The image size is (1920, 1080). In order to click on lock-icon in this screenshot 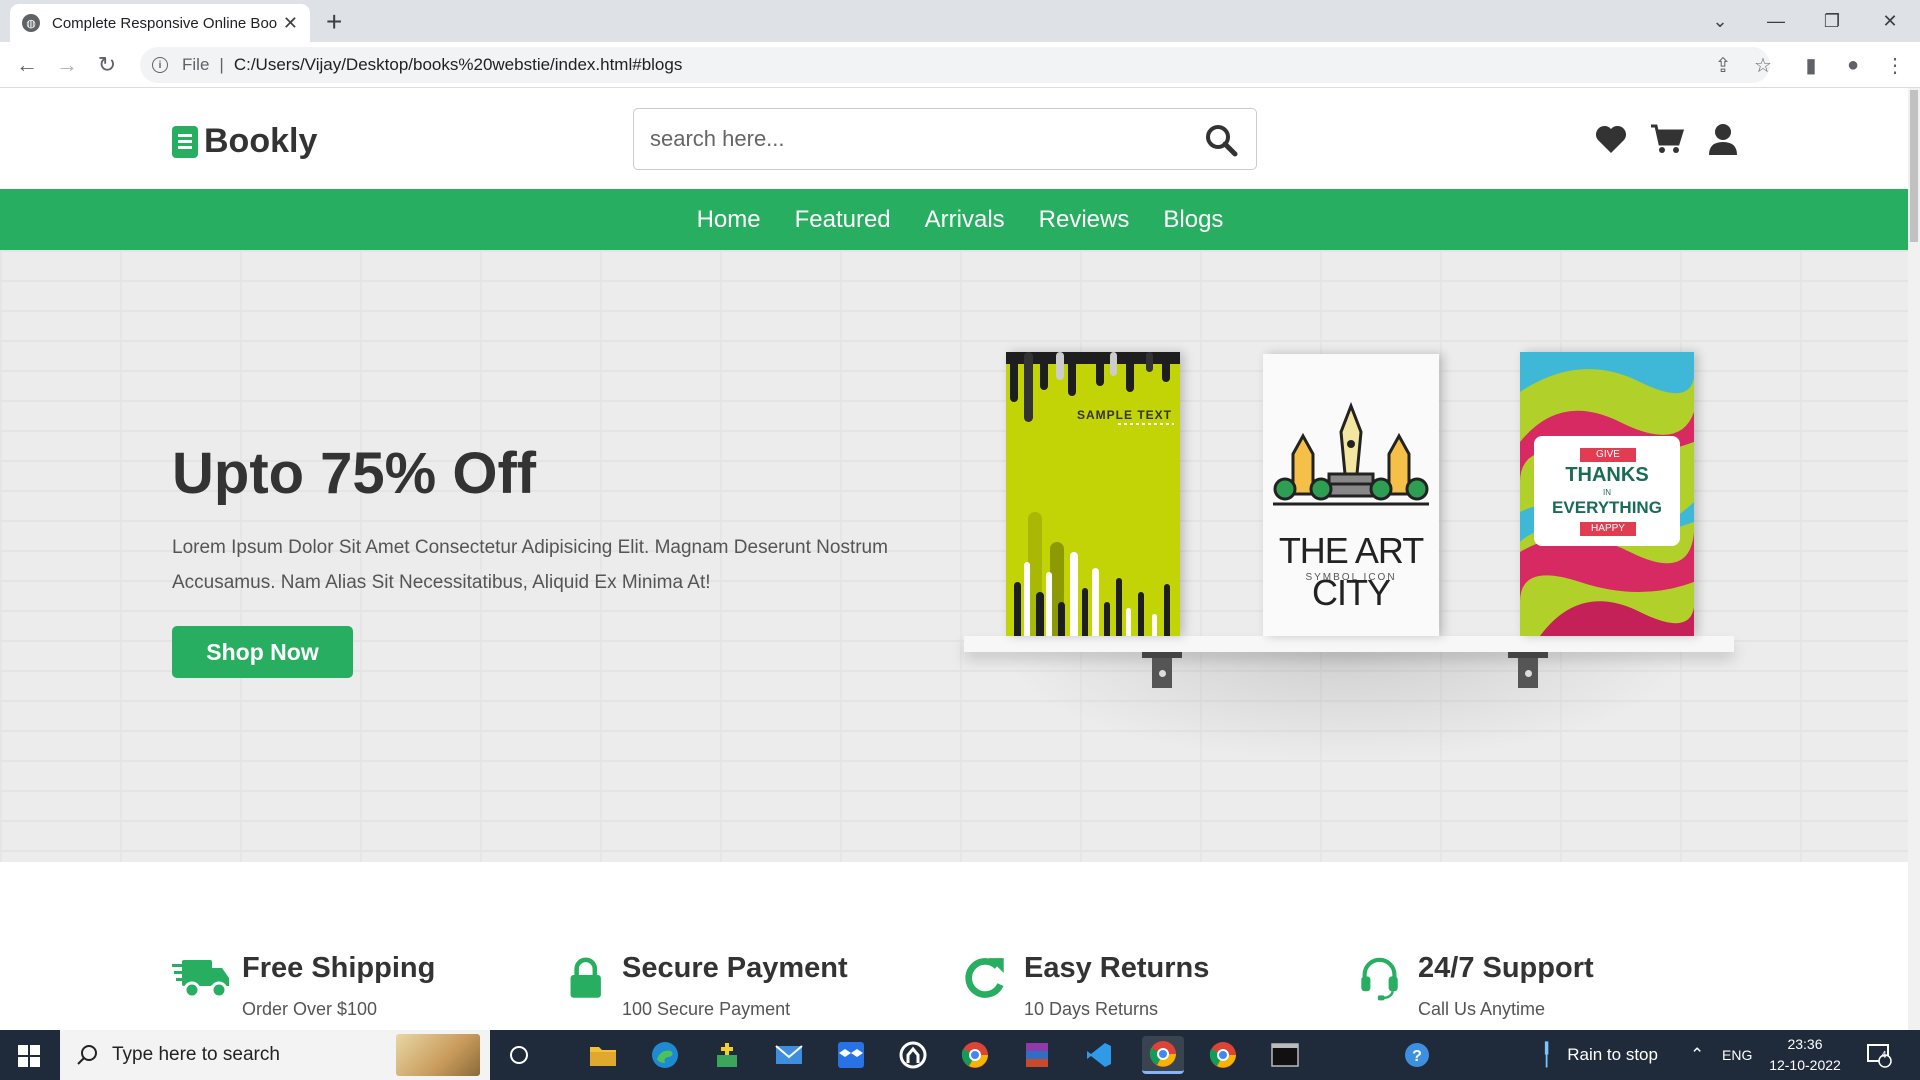, I will do `click(585, 977)`.